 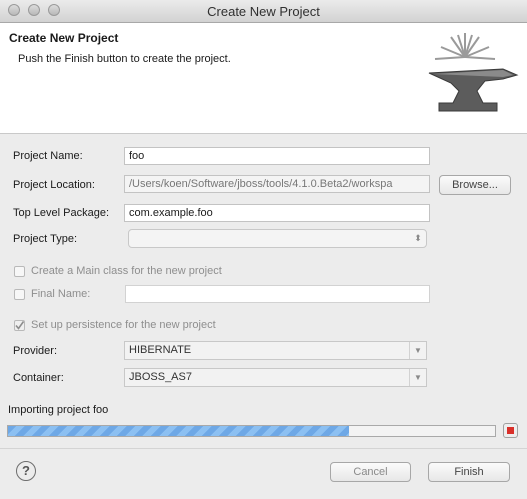 I want to click on progress-bar-fill, so click(x=178, y=431).